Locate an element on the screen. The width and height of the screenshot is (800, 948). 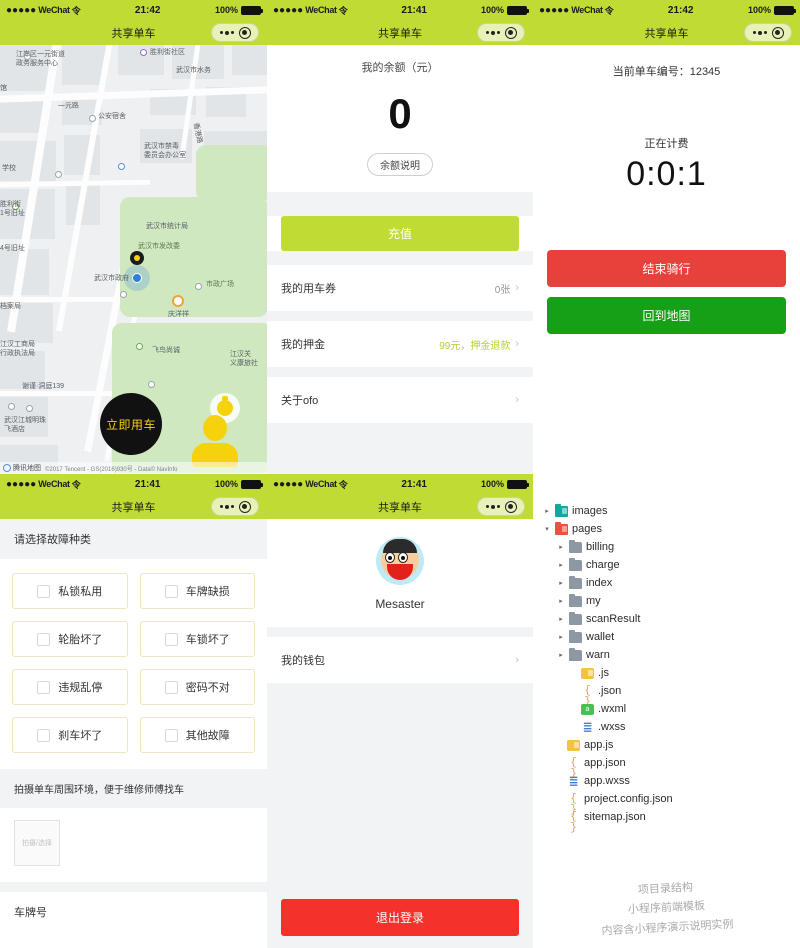
recharge-button: 充值 is located at coordinates (400, 233).